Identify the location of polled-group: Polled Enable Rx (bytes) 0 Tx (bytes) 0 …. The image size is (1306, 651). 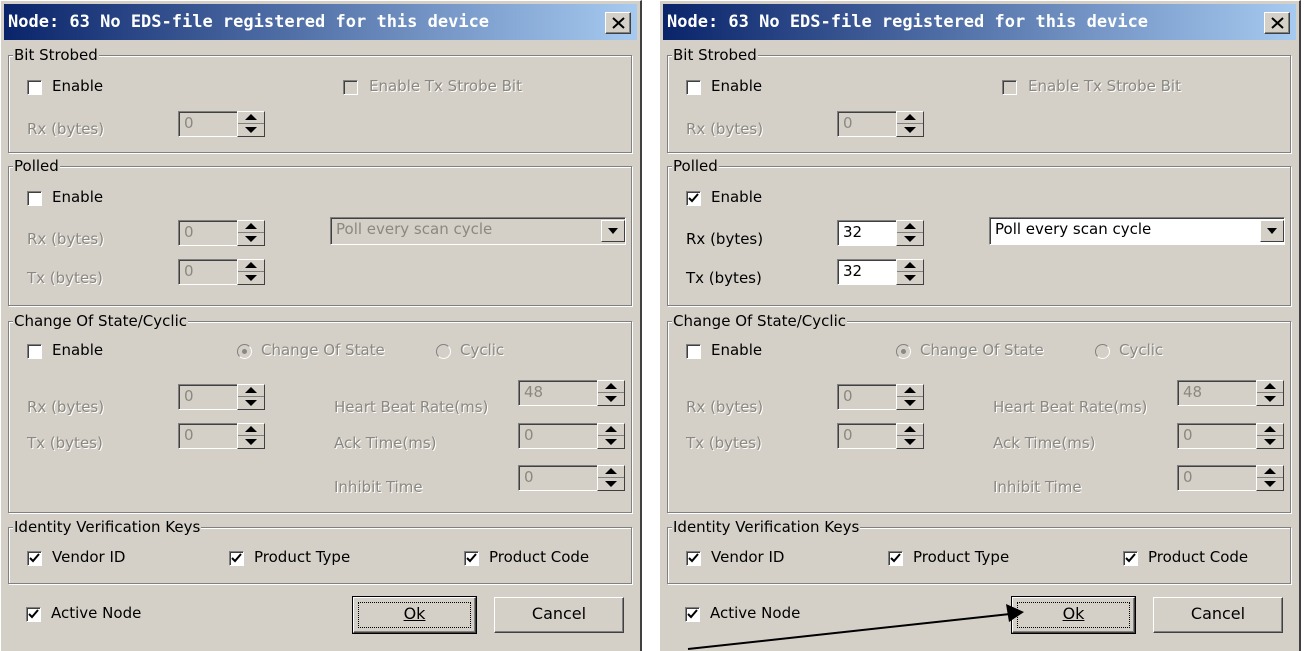
(320, 231).